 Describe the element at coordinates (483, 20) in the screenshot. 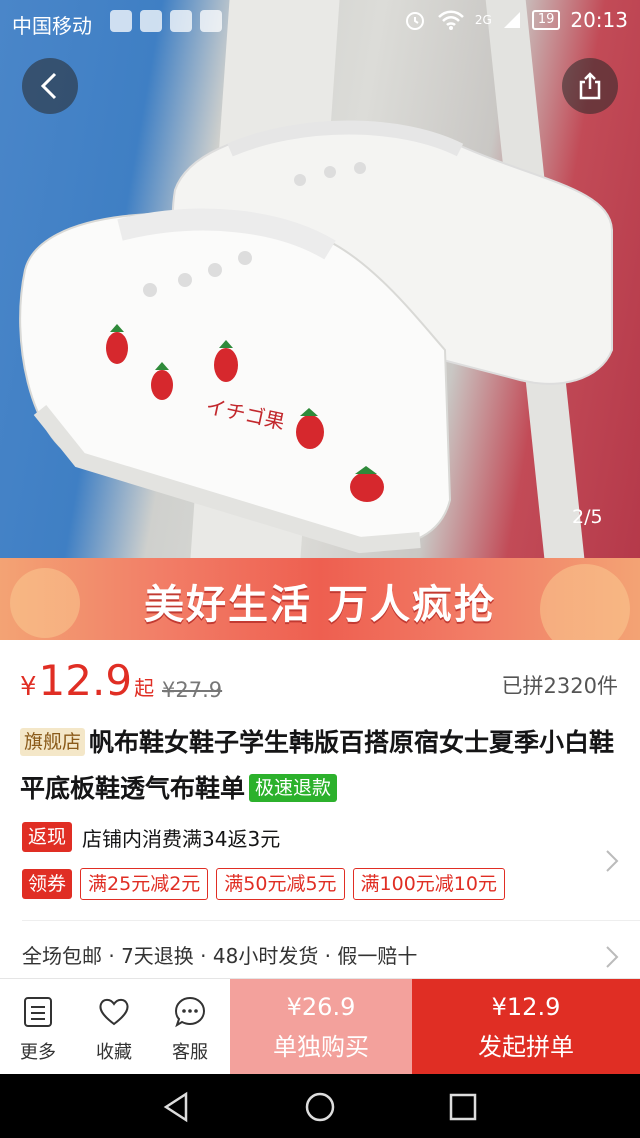

I see `network-type: 2G` at that location.